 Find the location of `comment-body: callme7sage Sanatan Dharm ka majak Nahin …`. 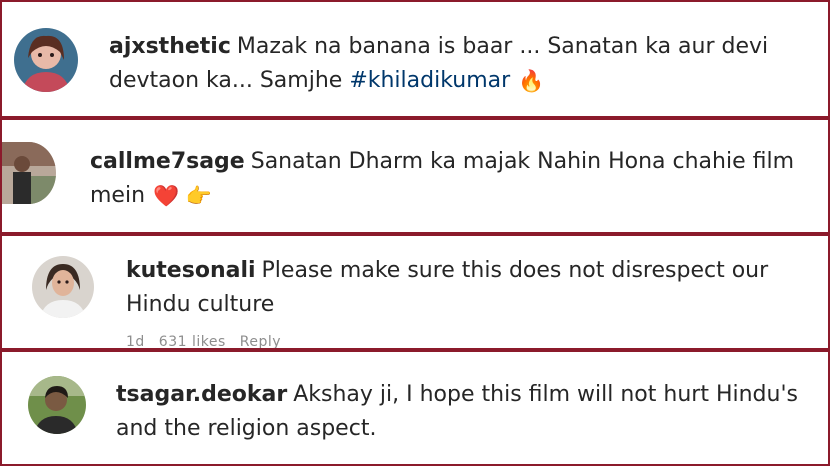

comment-body: callme7sage Sanatan Dharm ka majak Nahin … is located at coordinates (459, 179).